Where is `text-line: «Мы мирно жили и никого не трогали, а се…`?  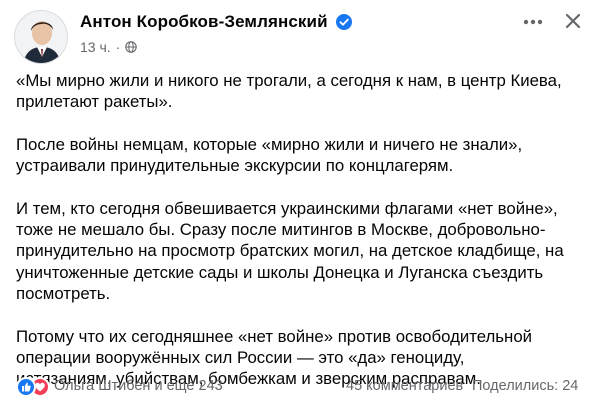 text-line: «Мы мирно жили и никого не трогали, а се… is located at coordinates (289, 80).